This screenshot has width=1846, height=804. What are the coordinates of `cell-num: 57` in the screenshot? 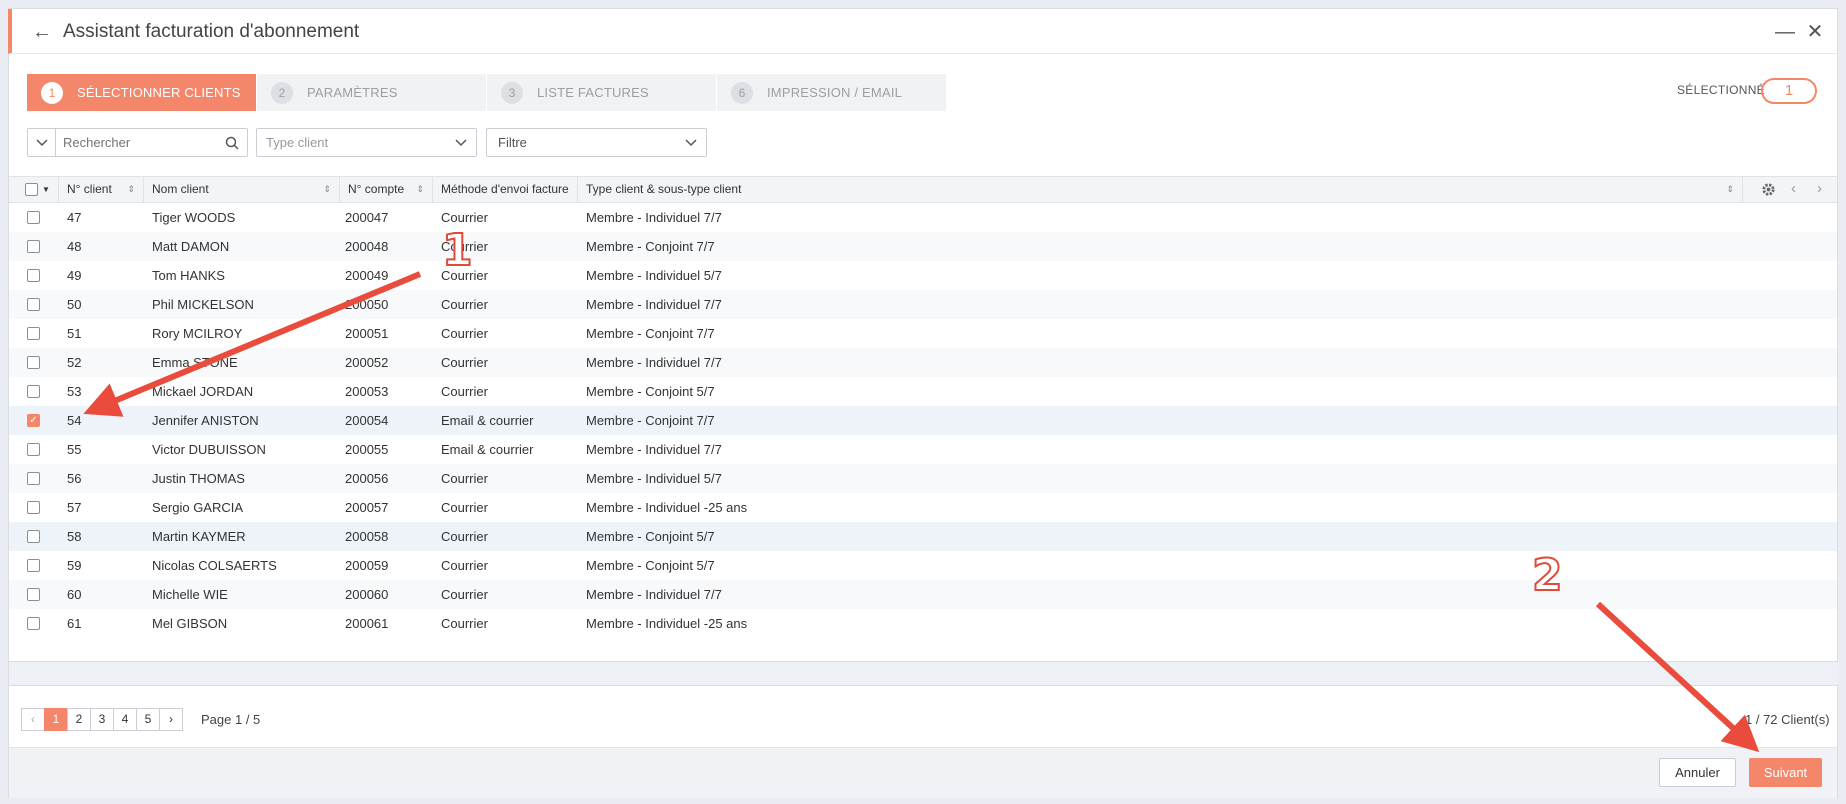 It's located at (74, 507).